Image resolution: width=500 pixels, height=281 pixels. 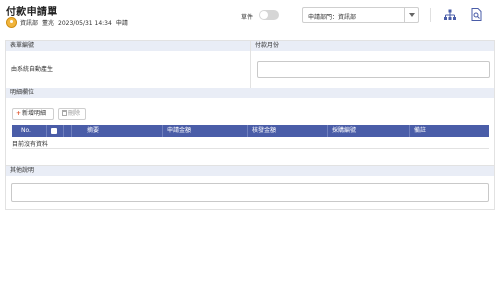 I want to click on toggle-knob, so click(x=264, y=15).